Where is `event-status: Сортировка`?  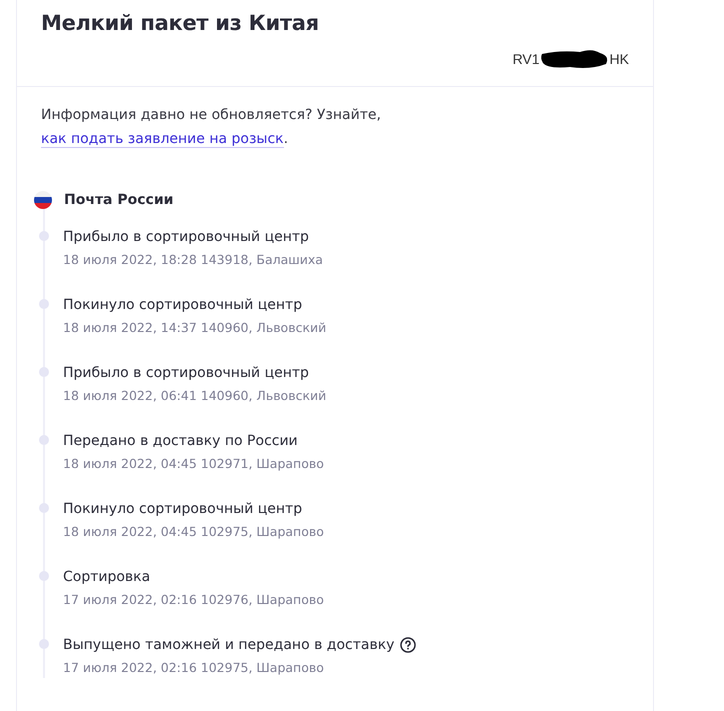
event-status: Сортировка is located at coordinates (106, 577).